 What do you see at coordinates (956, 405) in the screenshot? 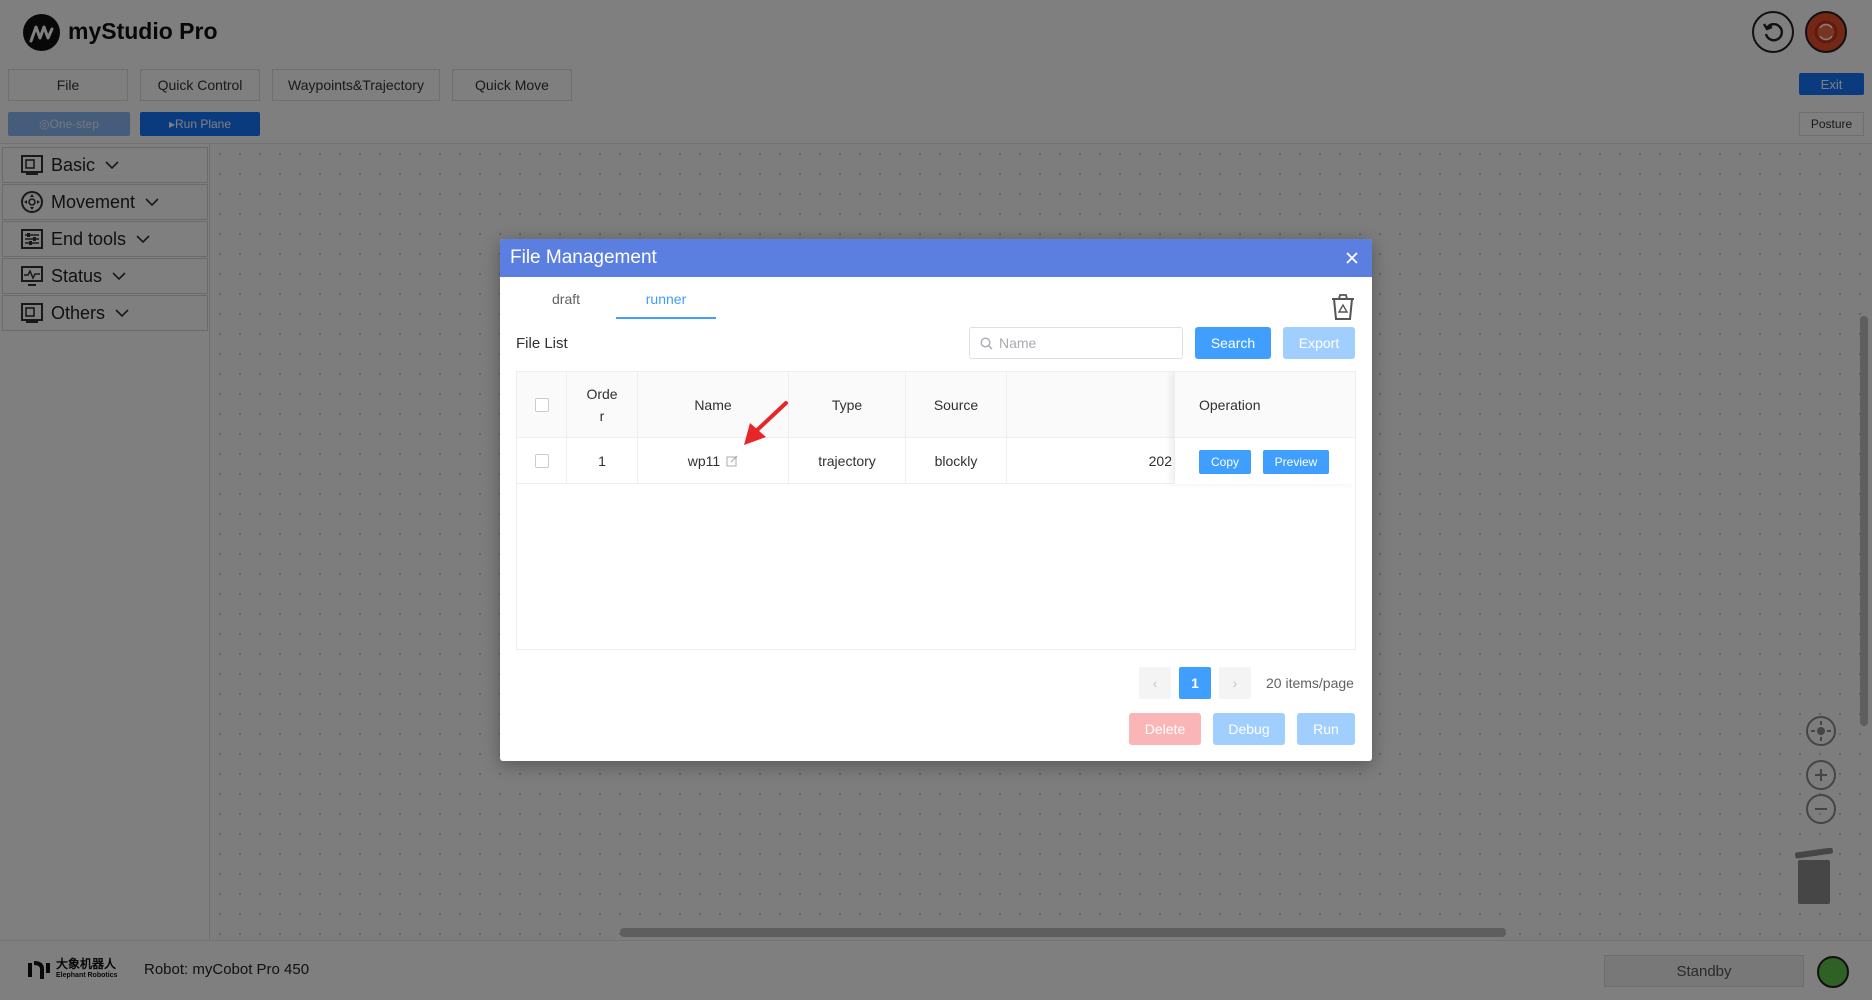
I see `column-header-source: Source` at bounding box center [956, 405].